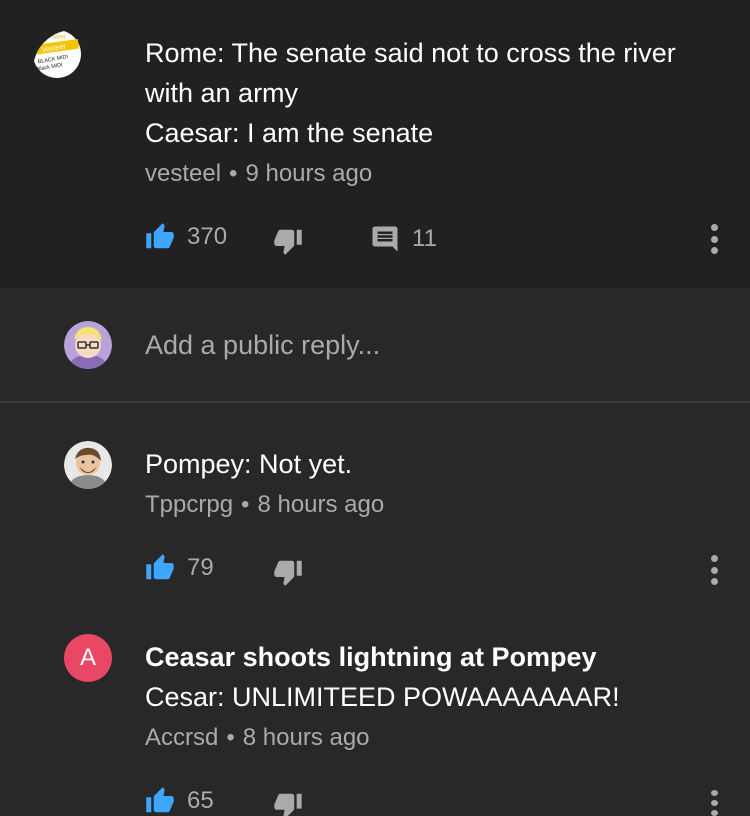 This screenshot has width=750, height=816. What do you see at coordinates (189, 504) in the screenshot?
I see `author-name: Tppcrpg` at bounding box center [189, 504].